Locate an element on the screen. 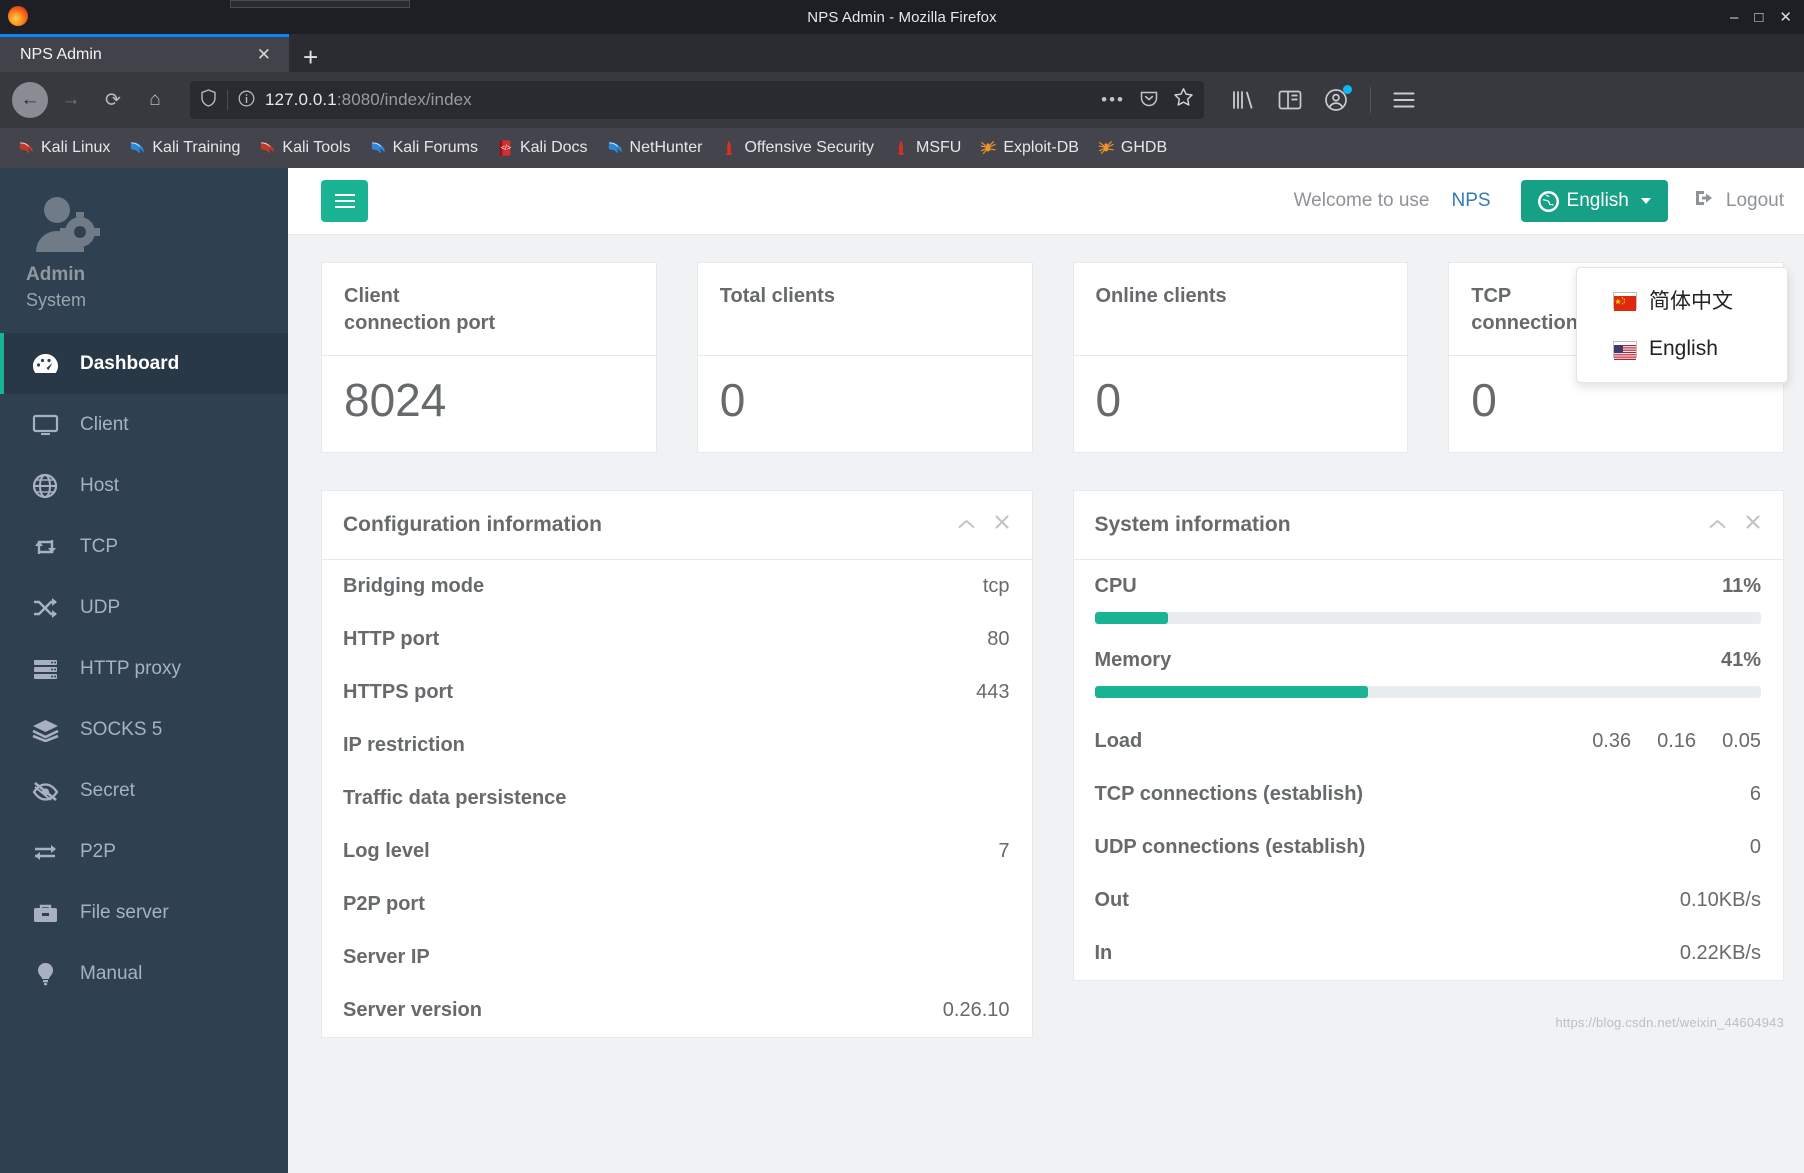  page-actions-icon: ••• is located at coordinates (1113, 100).